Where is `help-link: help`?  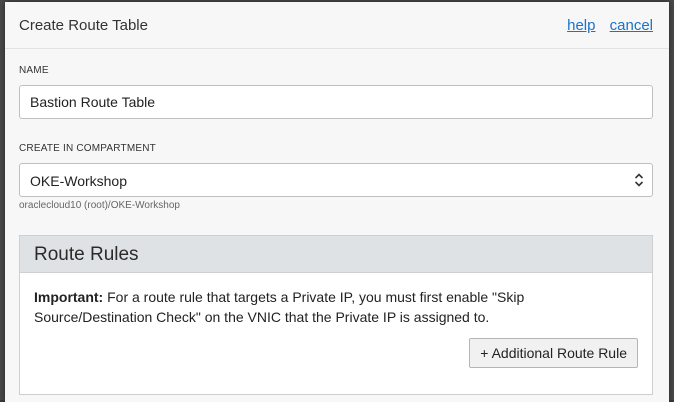
help-link: help is located at coordinates (581, 25).